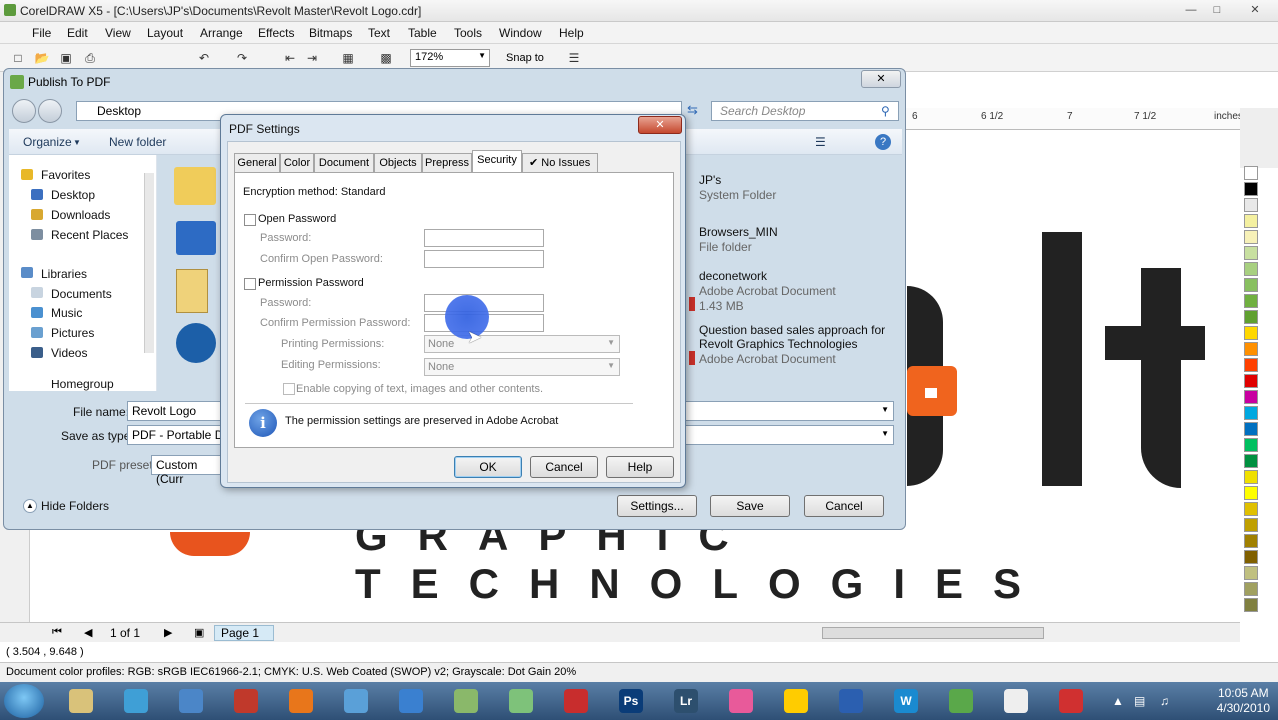  I want to click on menu-layout: Layout, so click(165, 33).